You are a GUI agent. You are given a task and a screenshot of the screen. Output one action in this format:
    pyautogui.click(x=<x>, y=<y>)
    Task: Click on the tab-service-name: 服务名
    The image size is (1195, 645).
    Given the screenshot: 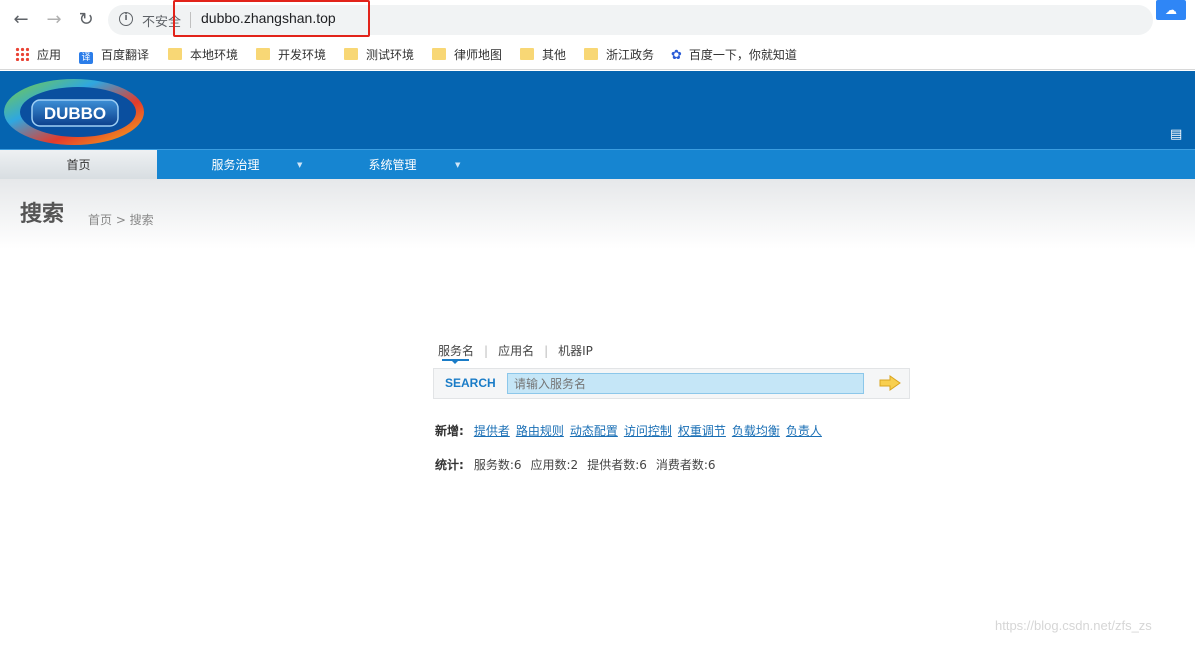 What is the action you would take?
    pyautogui.click(x=456, y=350)
    